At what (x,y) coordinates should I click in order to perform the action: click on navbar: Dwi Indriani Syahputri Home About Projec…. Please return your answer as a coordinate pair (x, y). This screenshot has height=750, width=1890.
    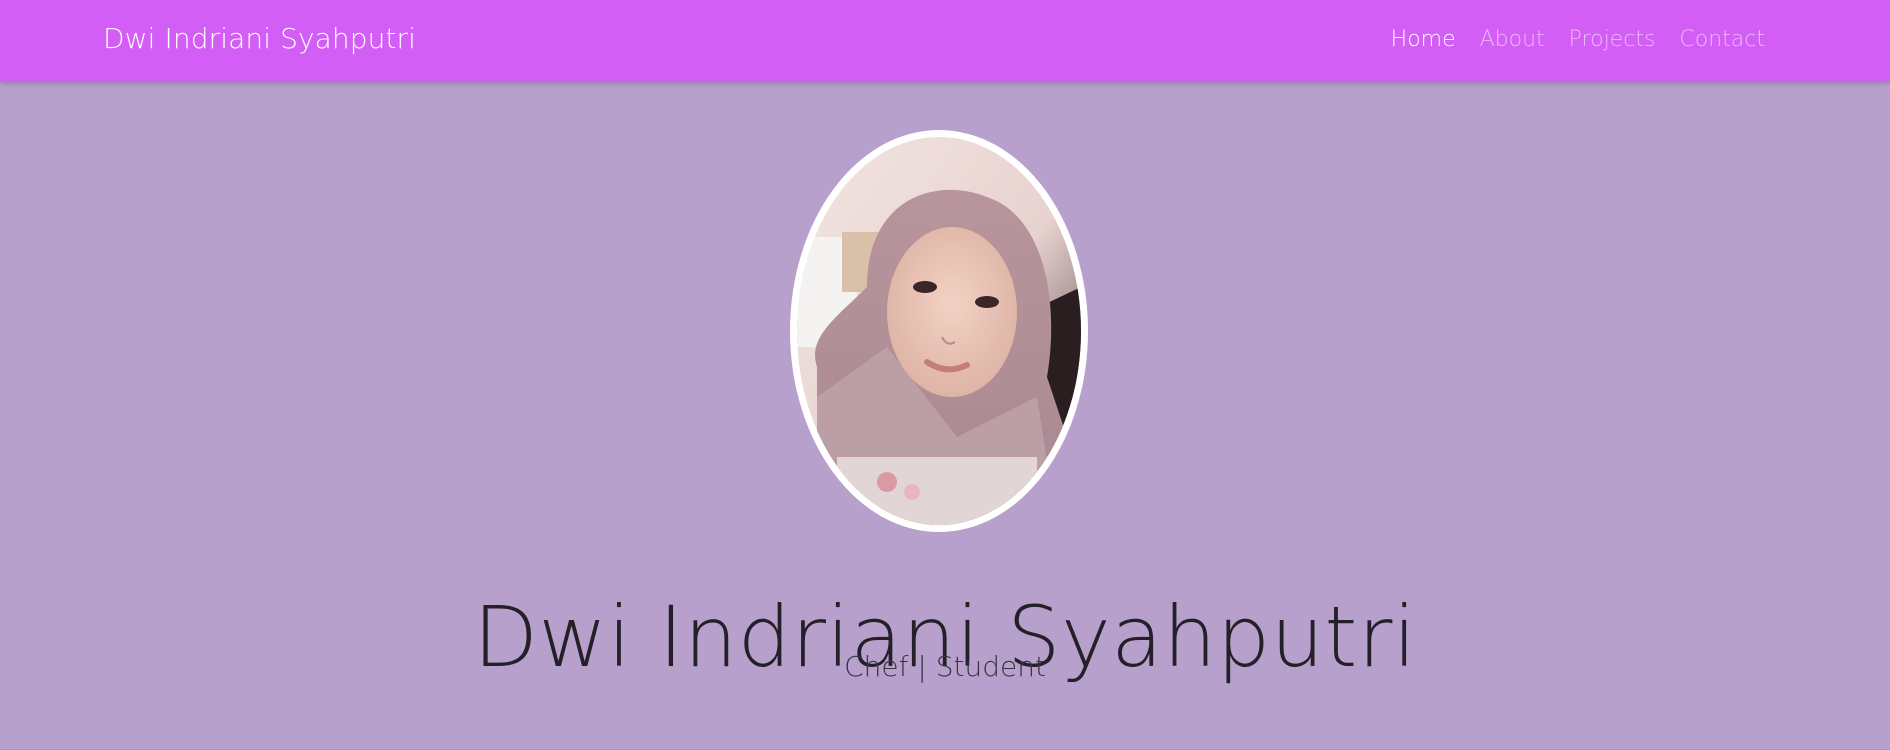
    Looking at the image, I should click on (945, 41).